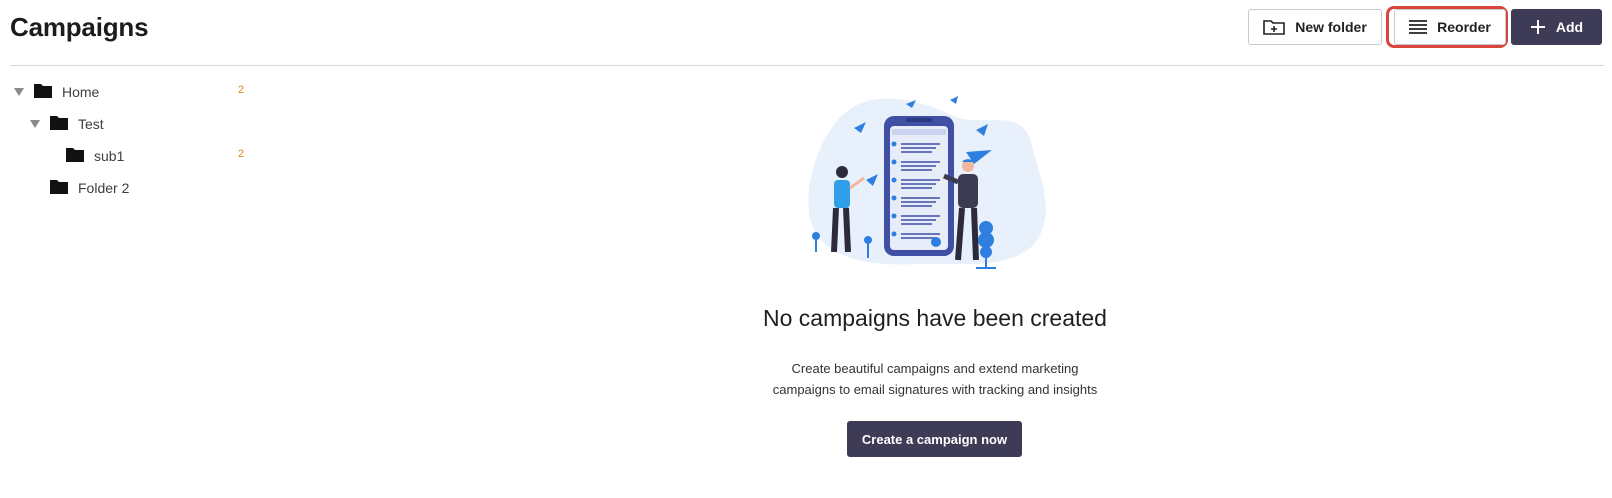 The image size is (1612, 498). I want to click on menu-lines-icon, so click(1418, 27).